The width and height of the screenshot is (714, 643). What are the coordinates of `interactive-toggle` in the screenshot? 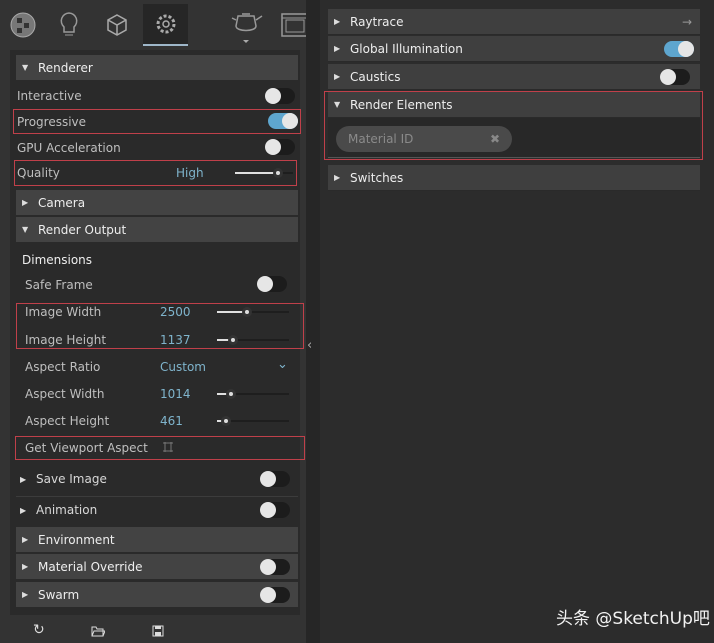 It's located at (280, 96).